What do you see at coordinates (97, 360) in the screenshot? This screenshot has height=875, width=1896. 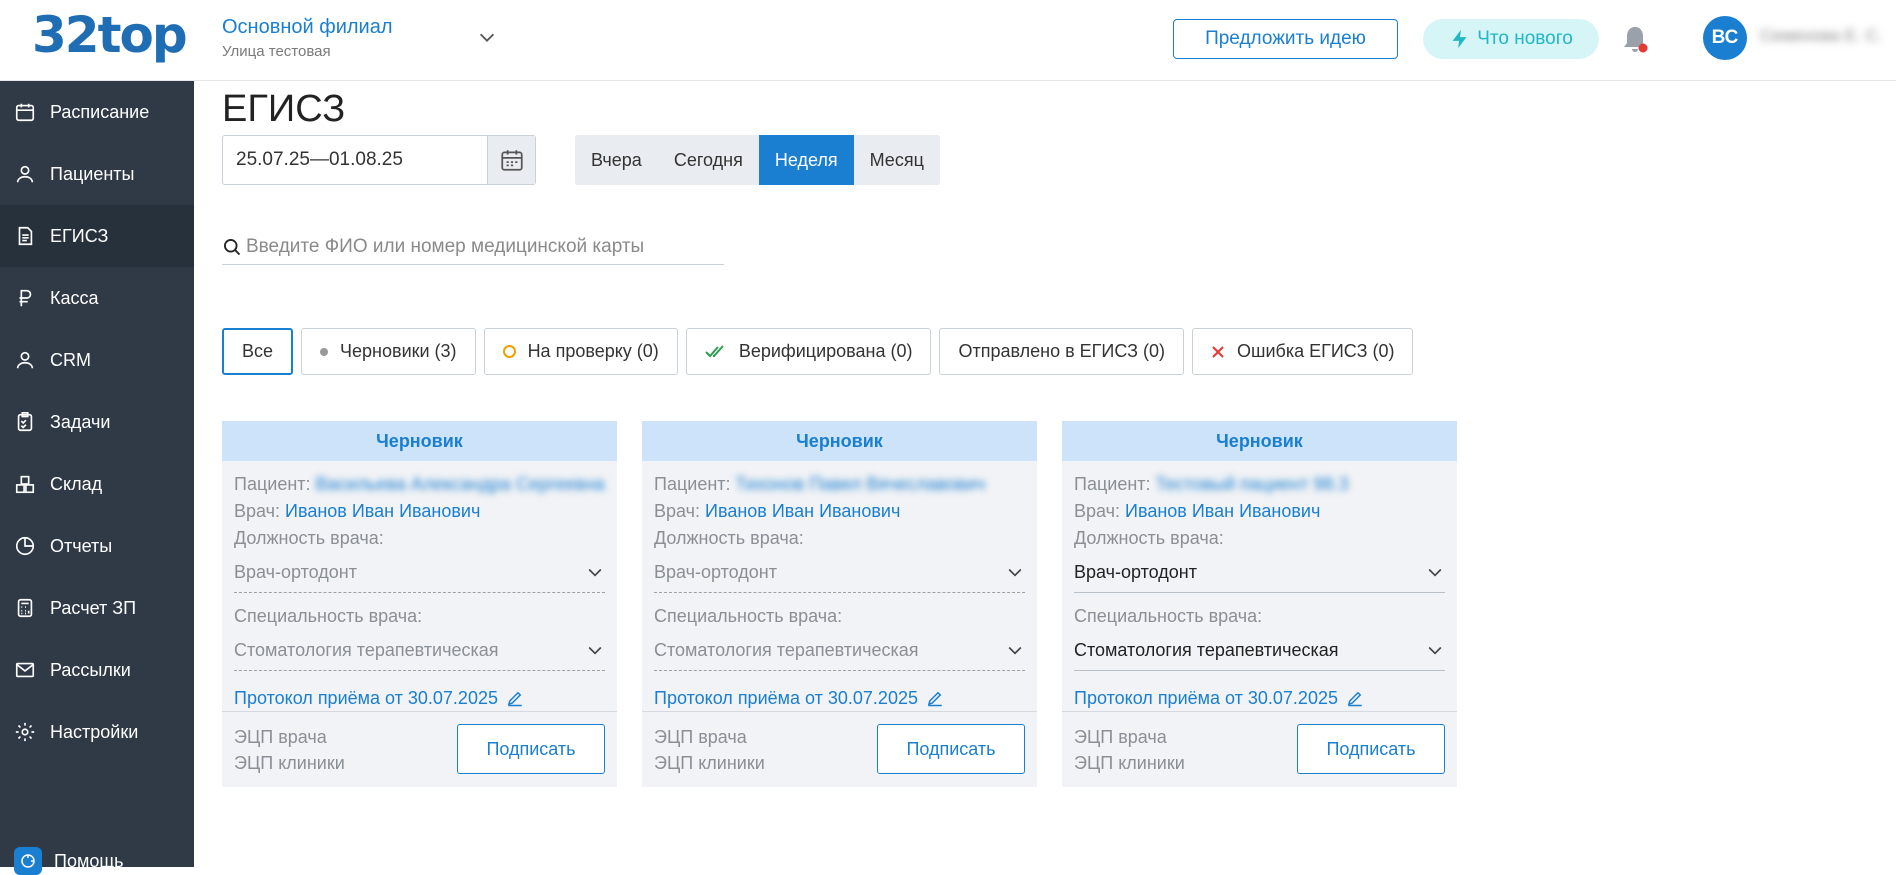 I see `sidebar-item-crm: CRM` at bounding box center [97, 360].